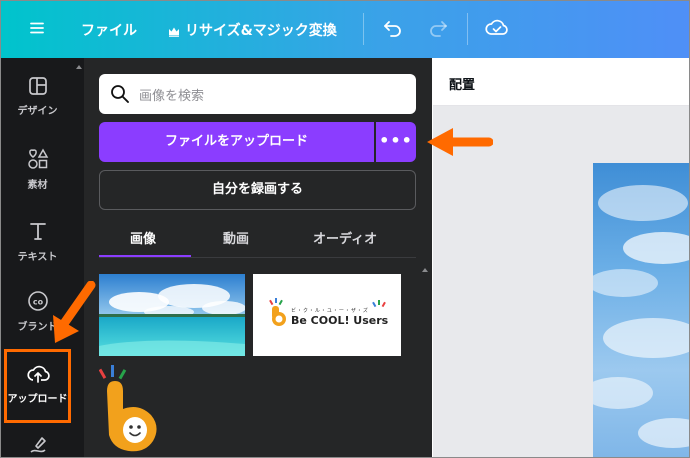 The height and width of the screenshot is (458, 690). I want to click on resize-magic-button: リサイズ&マジック変換, so click(261, 30).